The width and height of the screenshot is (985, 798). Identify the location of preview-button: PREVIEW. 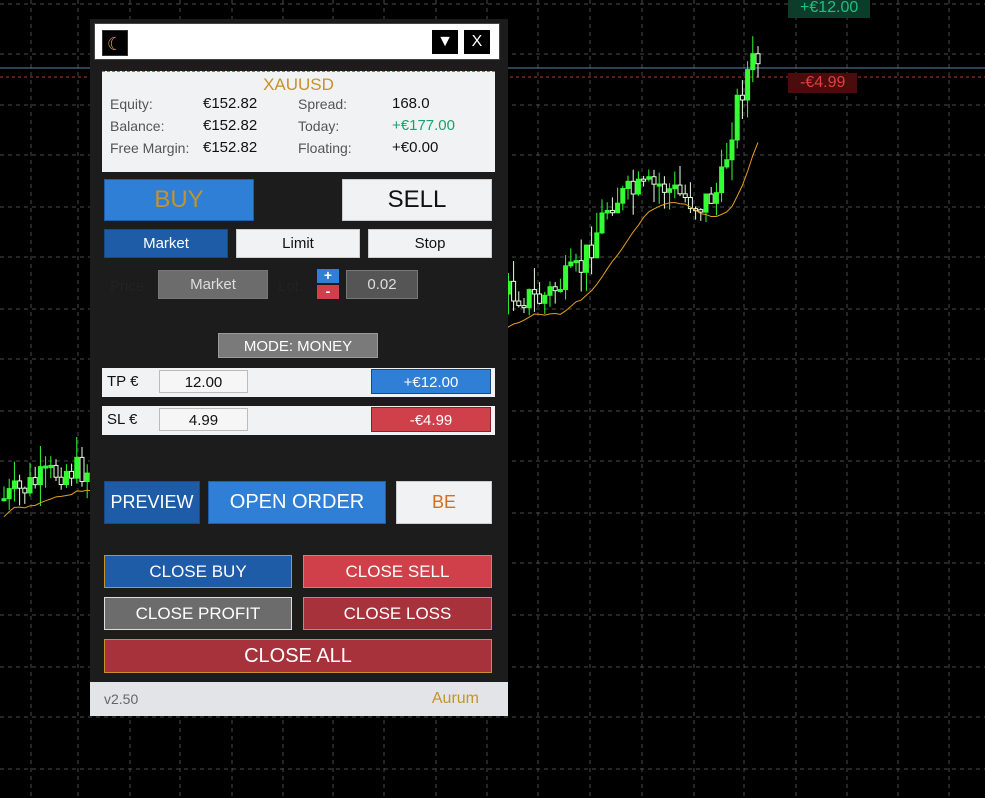
(152, 502).